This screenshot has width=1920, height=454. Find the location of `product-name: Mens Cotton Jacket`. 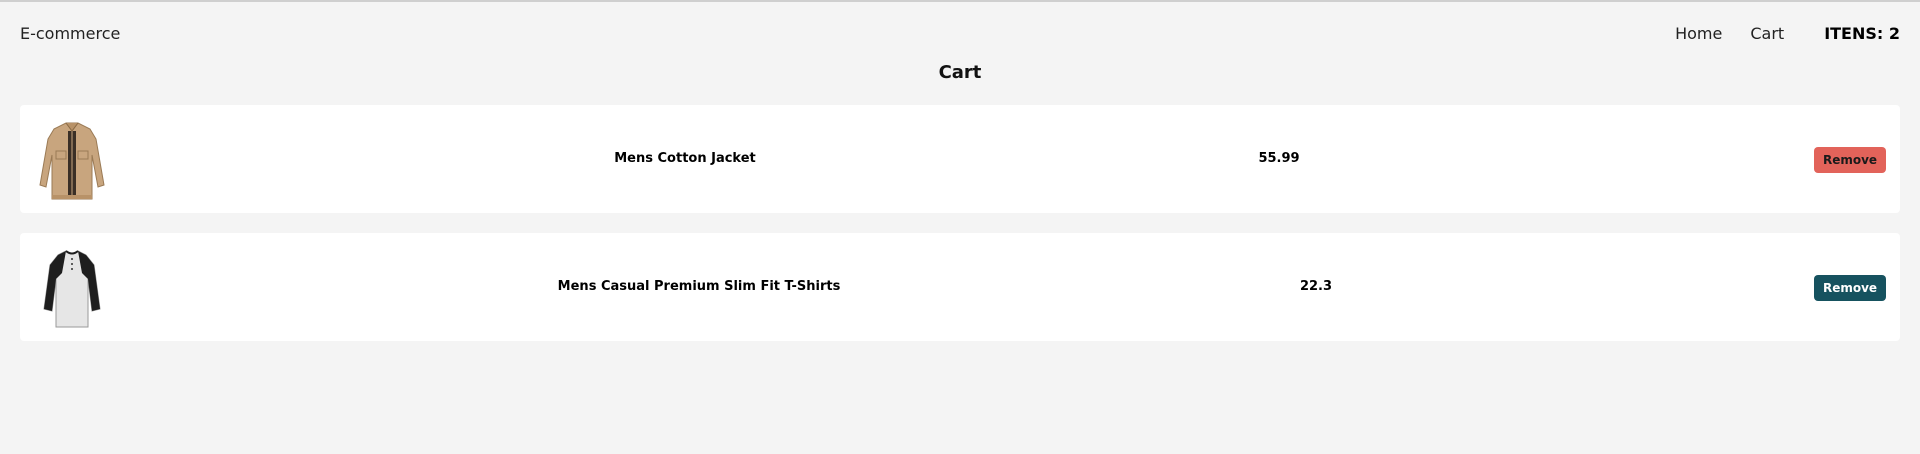

product-name: Mens Cotton Jacket is located at coordinates (685, 158).